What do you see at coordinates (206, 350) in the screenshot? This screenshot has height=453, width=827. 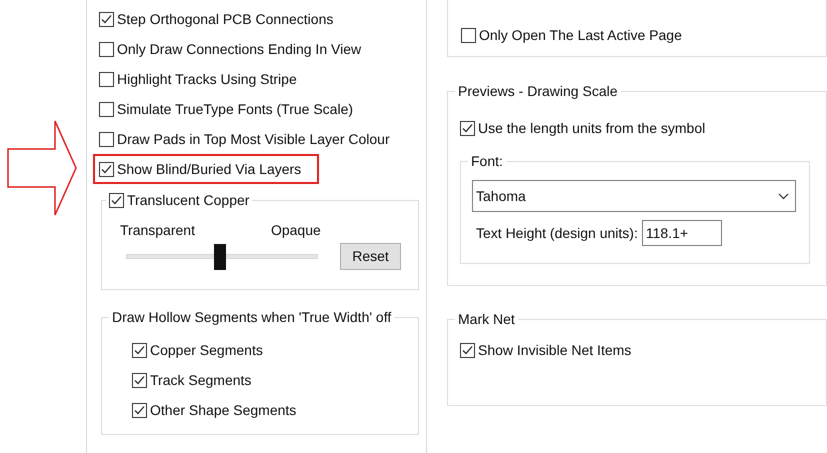 I see `checkbox-label: Copper Segments` at bounding box center [206, 350].